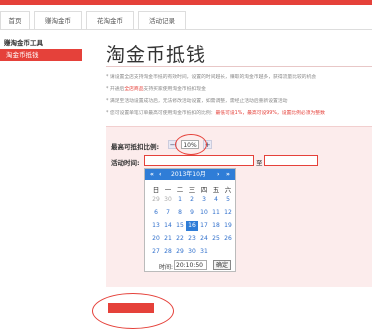 The width and height of the screenshot is (372, 329). Describe the element at coordinates (228, 190) in the screenshot. I see `weekday-label: 六` at that location.